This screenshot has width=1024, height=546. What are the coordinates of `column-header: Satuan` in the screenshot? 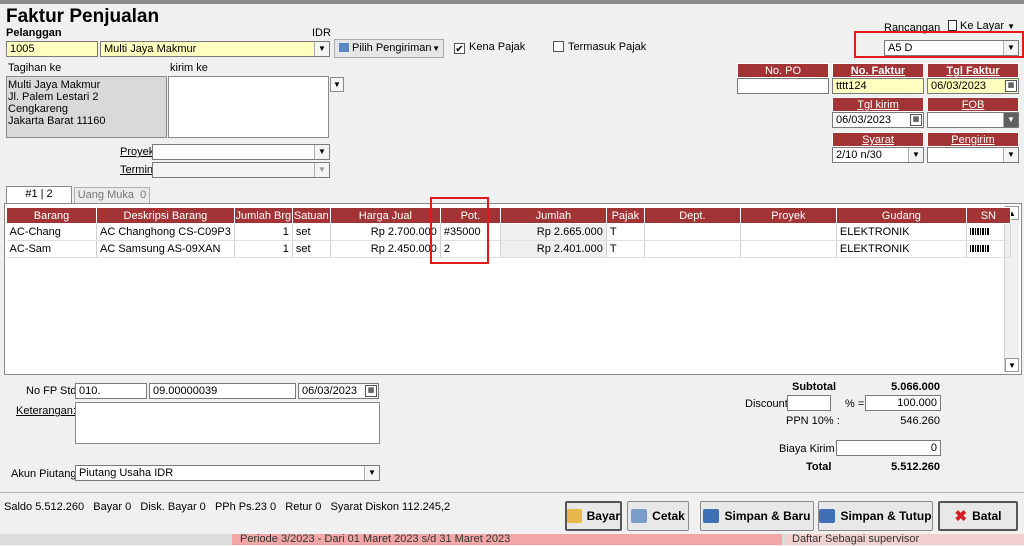 It's located at (311, 215).